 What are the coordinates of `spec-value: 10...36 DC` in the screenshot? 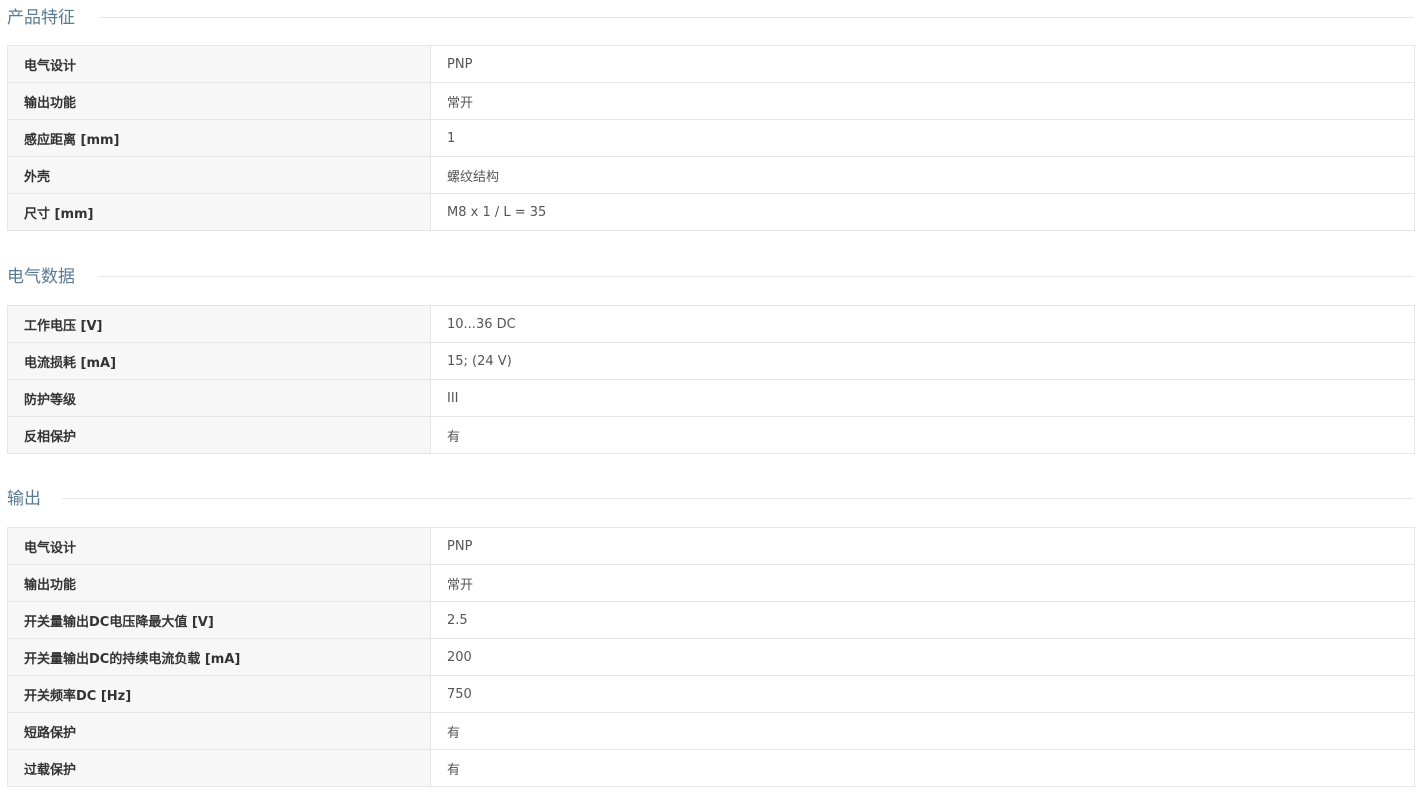 It's located at (922, 324).